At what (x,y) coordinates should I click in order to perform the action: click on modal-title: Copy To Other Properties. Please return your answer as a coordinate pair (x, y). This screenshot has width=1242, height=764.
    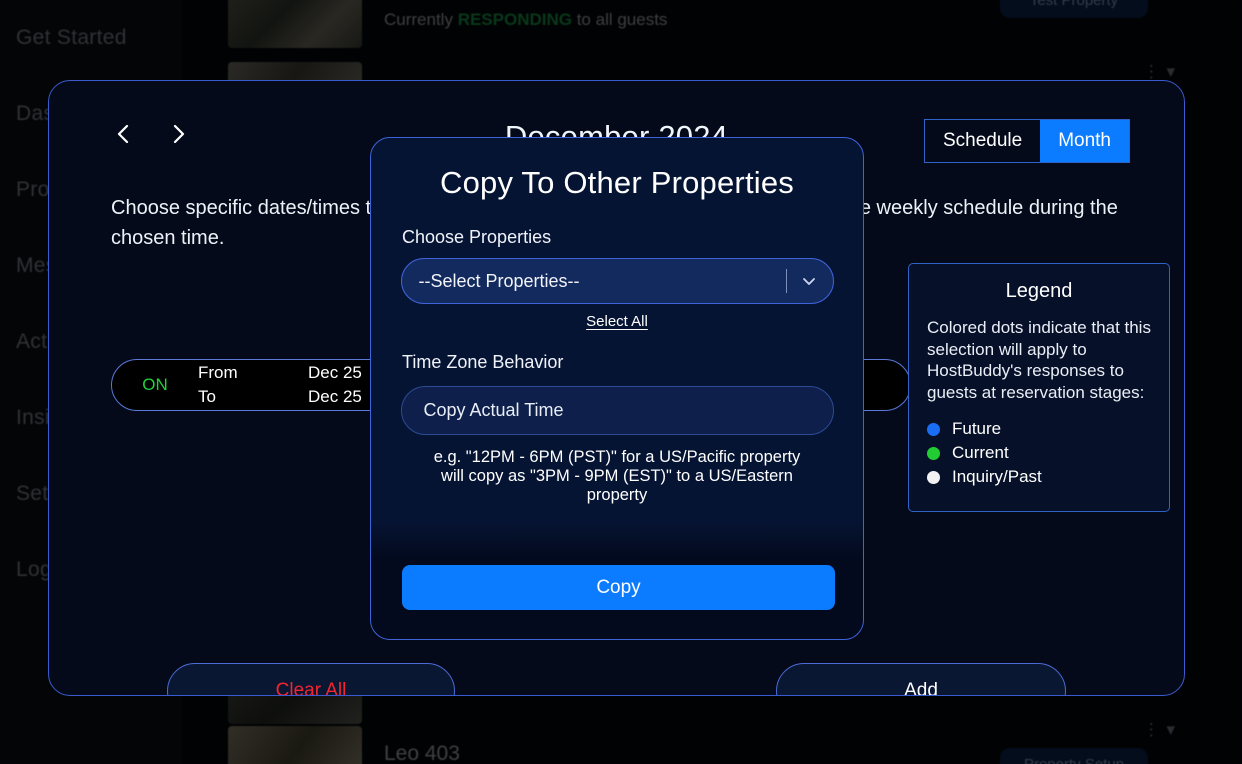
    Looking at the image, I should click on (616, 182).